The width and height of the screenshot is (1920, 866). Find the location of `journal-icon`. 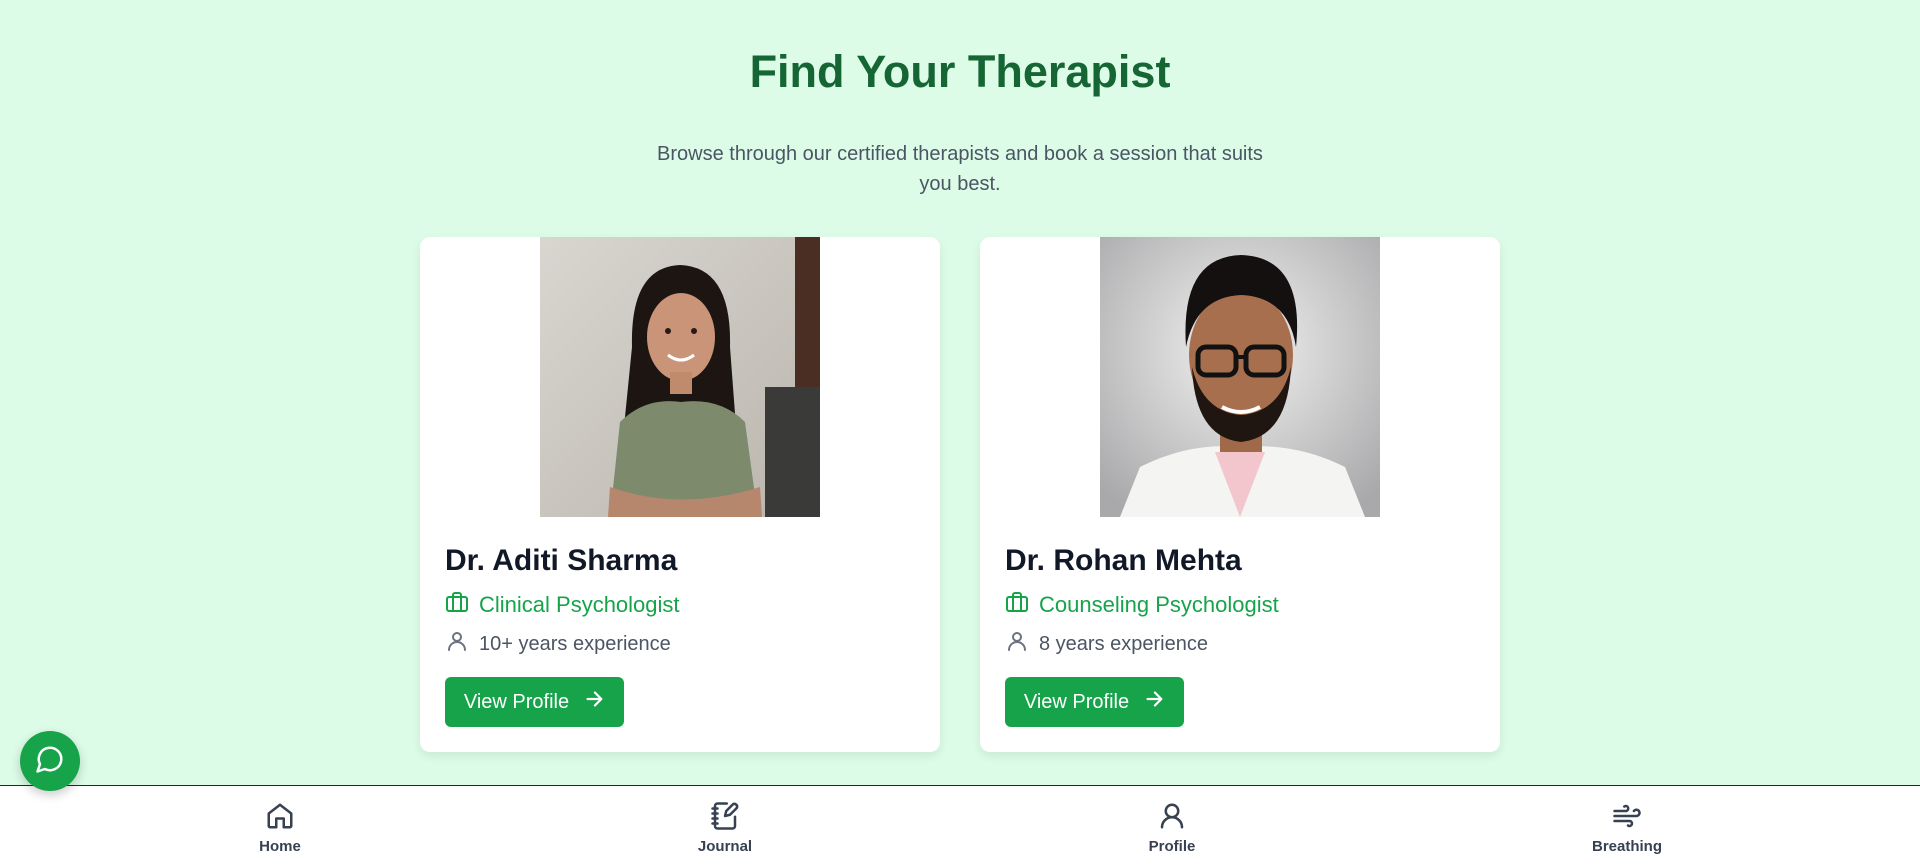

journal-icon is located at coordinates (725, 818).